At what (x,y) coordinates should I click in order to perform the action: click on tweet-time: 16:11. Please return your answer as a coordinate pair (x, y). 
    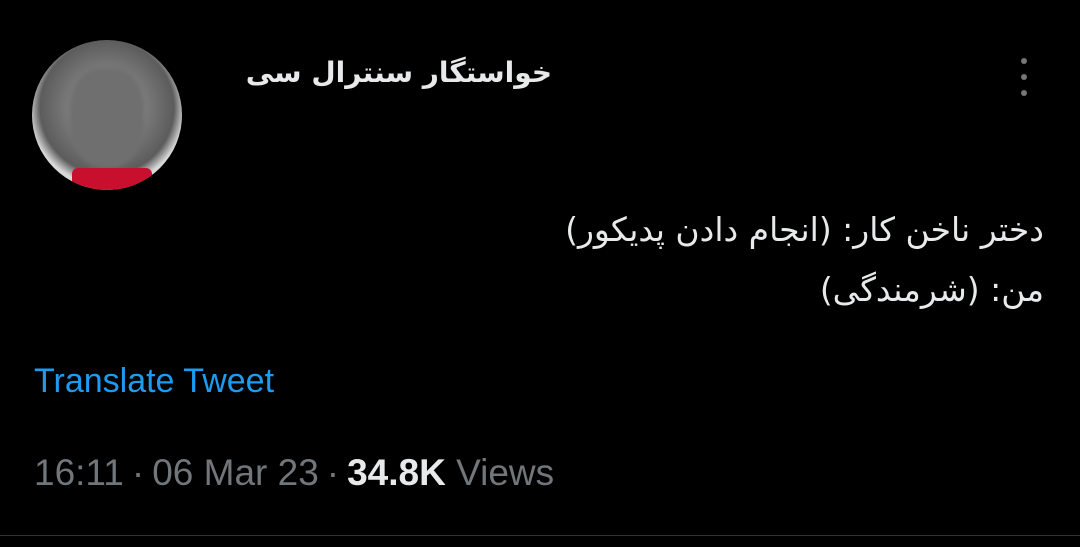
    Looking at the image, I should click on (79, 472).